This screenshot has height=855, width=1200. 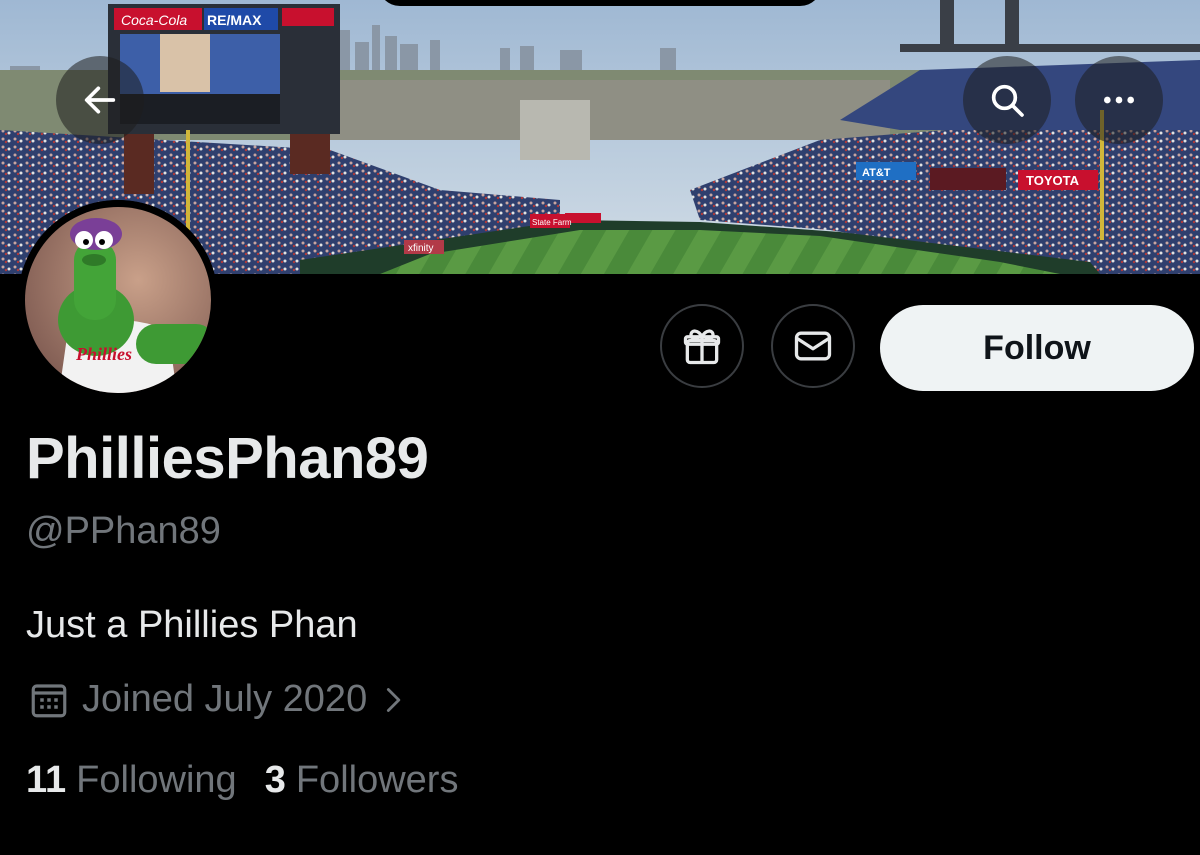 I want to click on followers-label: Followers, so click(x=377, y=780).